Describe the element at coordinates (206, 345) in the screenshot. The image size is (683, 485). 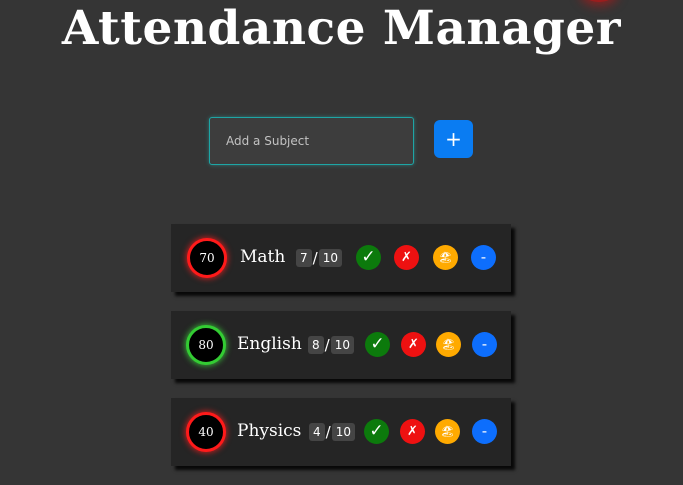
I see `attendance-percent-ring: 80` at that location.